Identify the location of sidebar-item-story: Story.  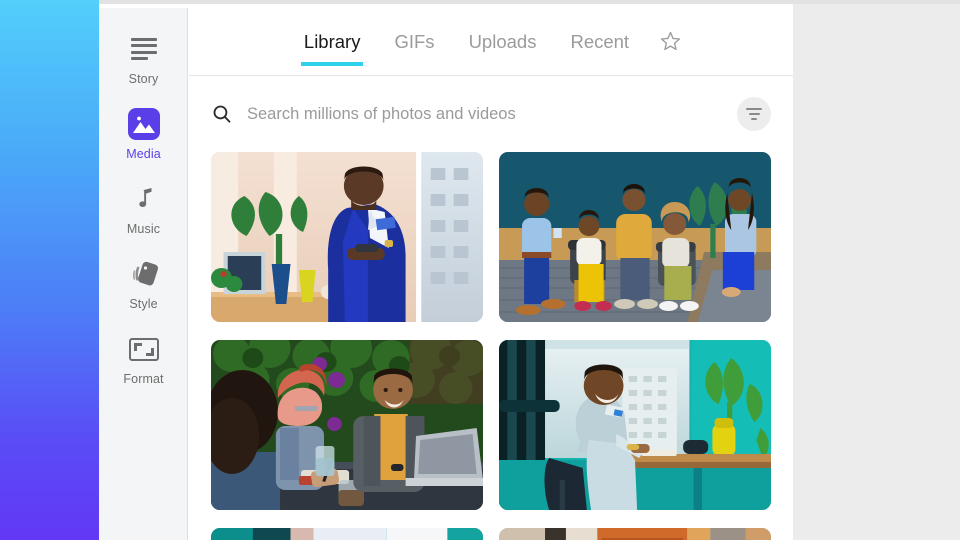
(143, 57).